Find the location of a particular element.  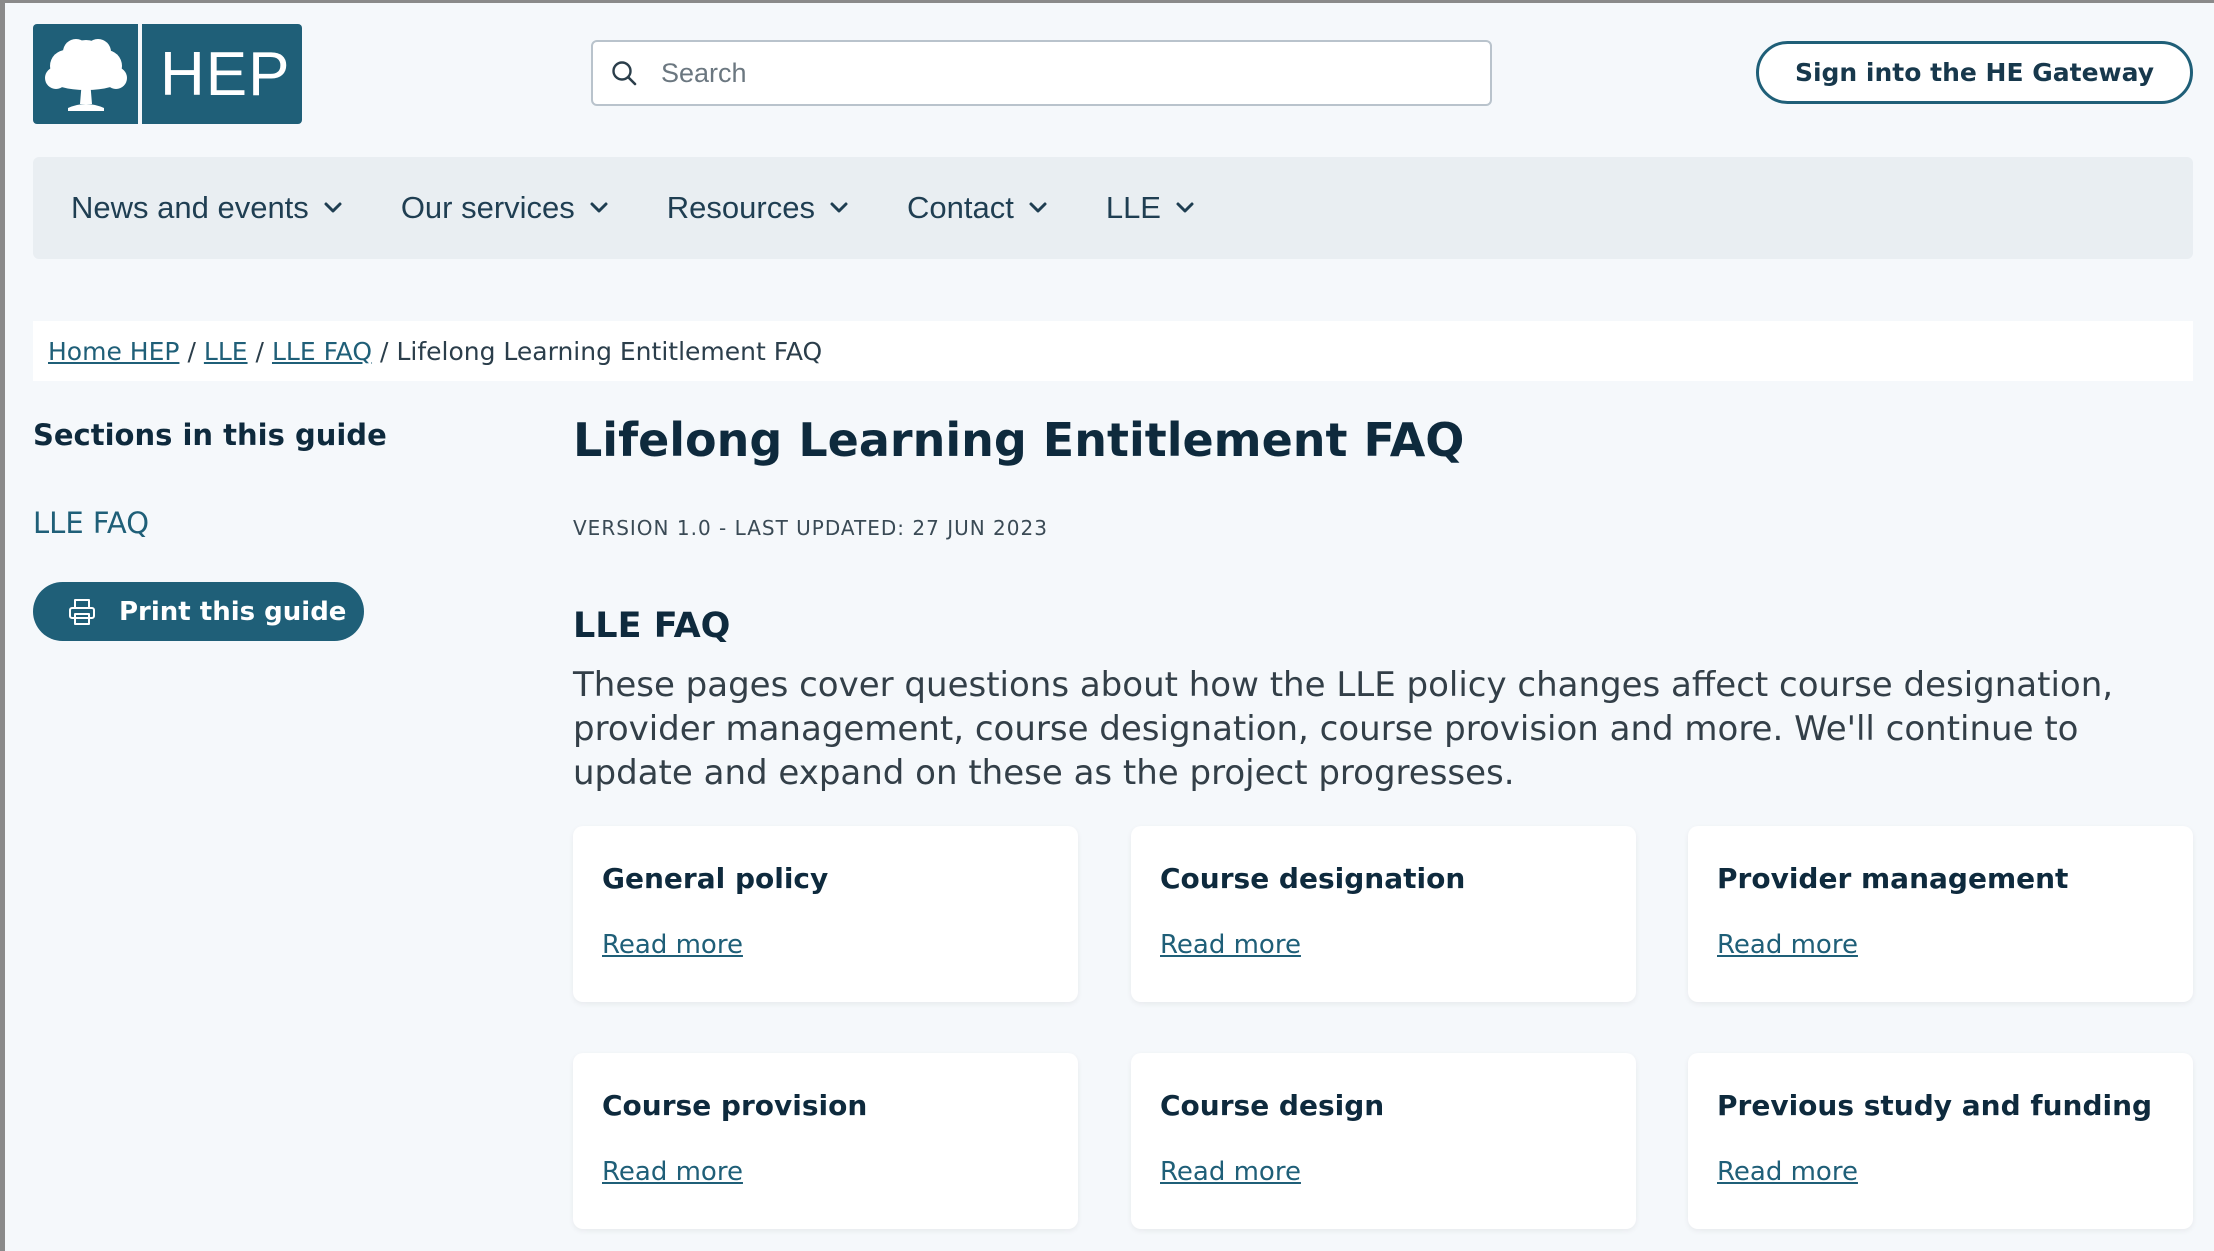

card-title: Course design is located at coordinates (1272, 1105).